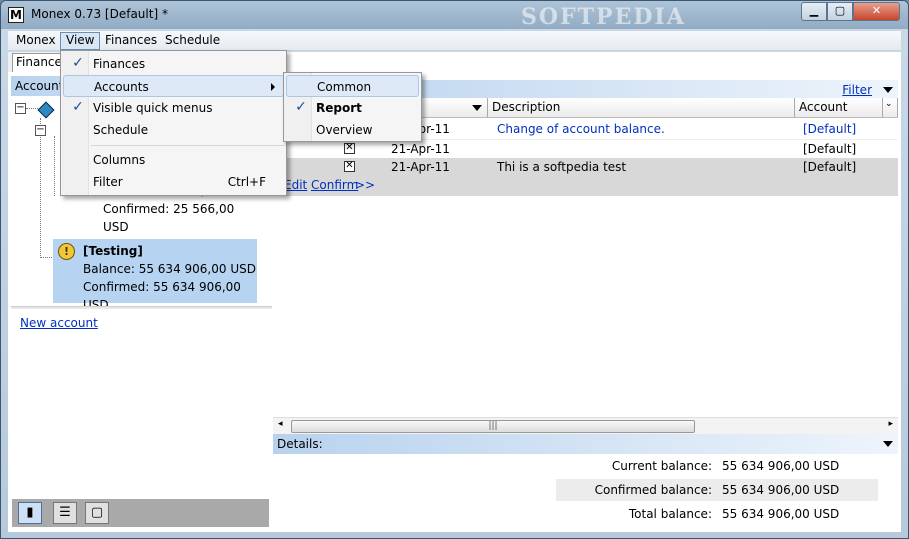 This screenshot has height=539, width=909. What do you see at coordinates (99, 14) in the screenshot?
I see `window-title: Monex 0.73 [Default] *` at bounding box center [99, 14].